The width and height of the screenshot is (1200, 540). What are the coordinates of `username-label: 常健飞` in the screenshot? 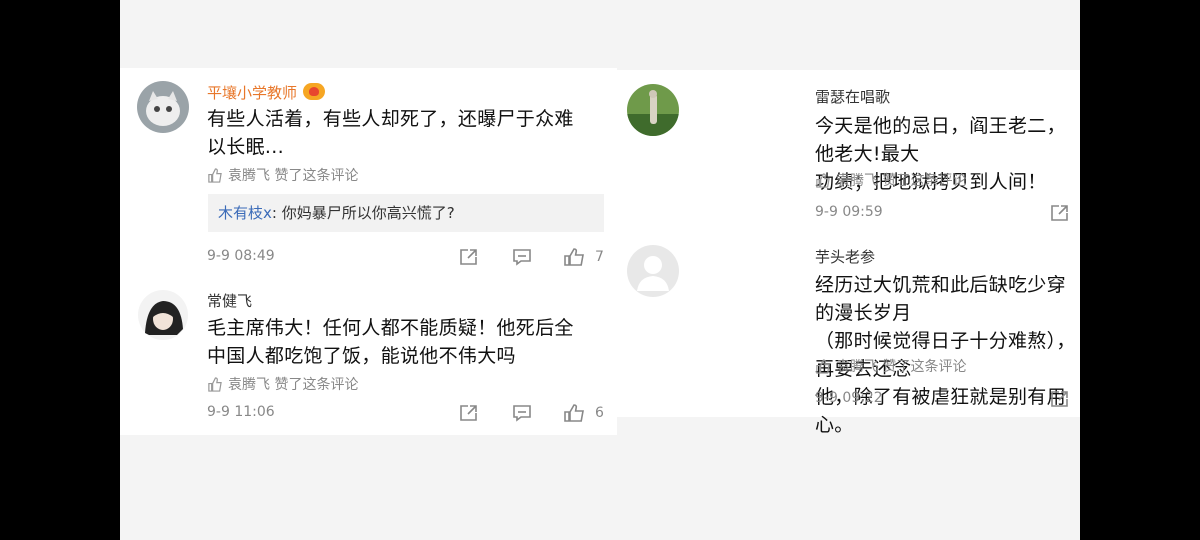 It's located at (230, 301).